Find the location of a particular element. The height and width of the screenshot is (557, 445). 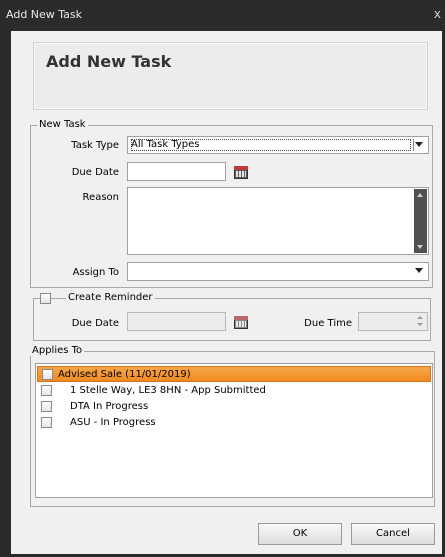

list-item: ASU - In Progress is located at coordinates (234, 423).